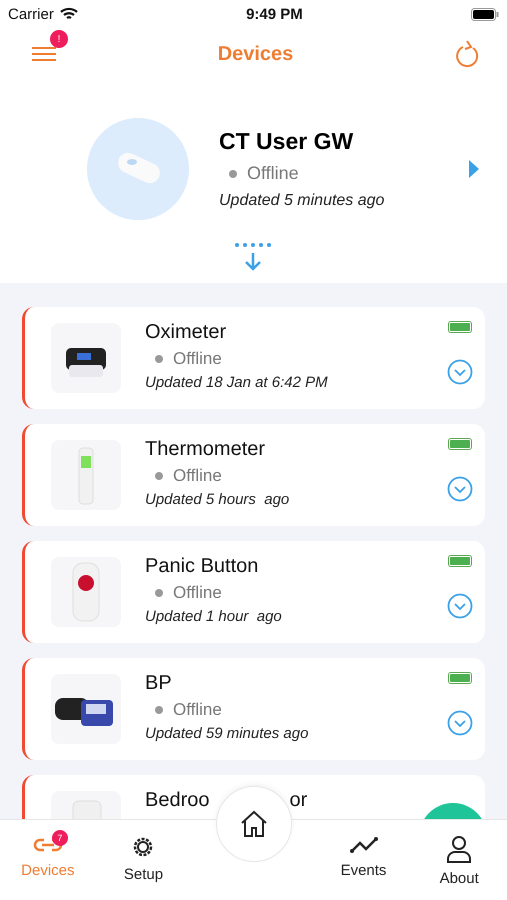 The image size is (507, 900). What do you see at coordinates (459, 849) in the screenshot?
I see `user-icon` at bounding box center [459, 849].